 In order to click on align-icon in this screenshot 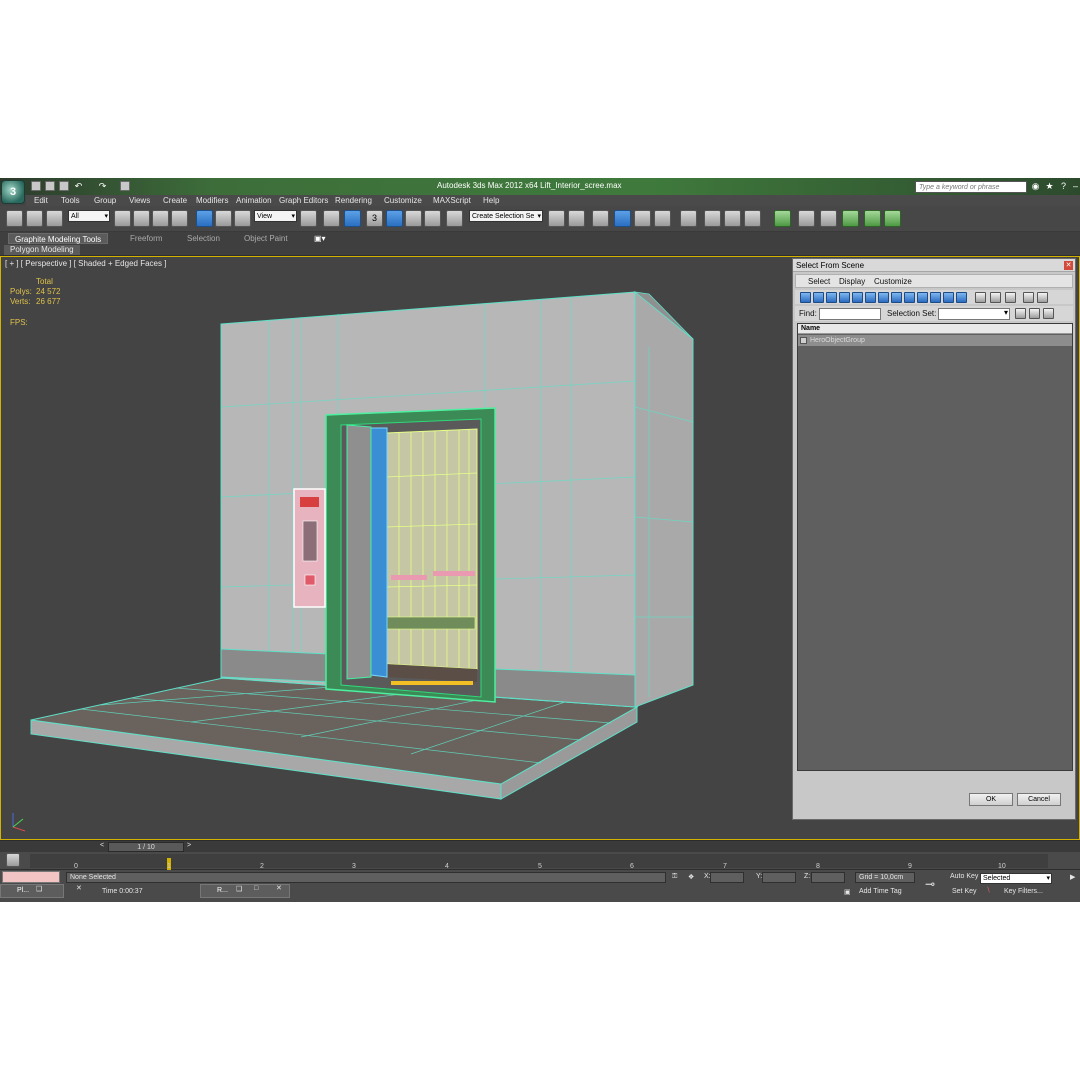, I will do `click(576, 218)`.